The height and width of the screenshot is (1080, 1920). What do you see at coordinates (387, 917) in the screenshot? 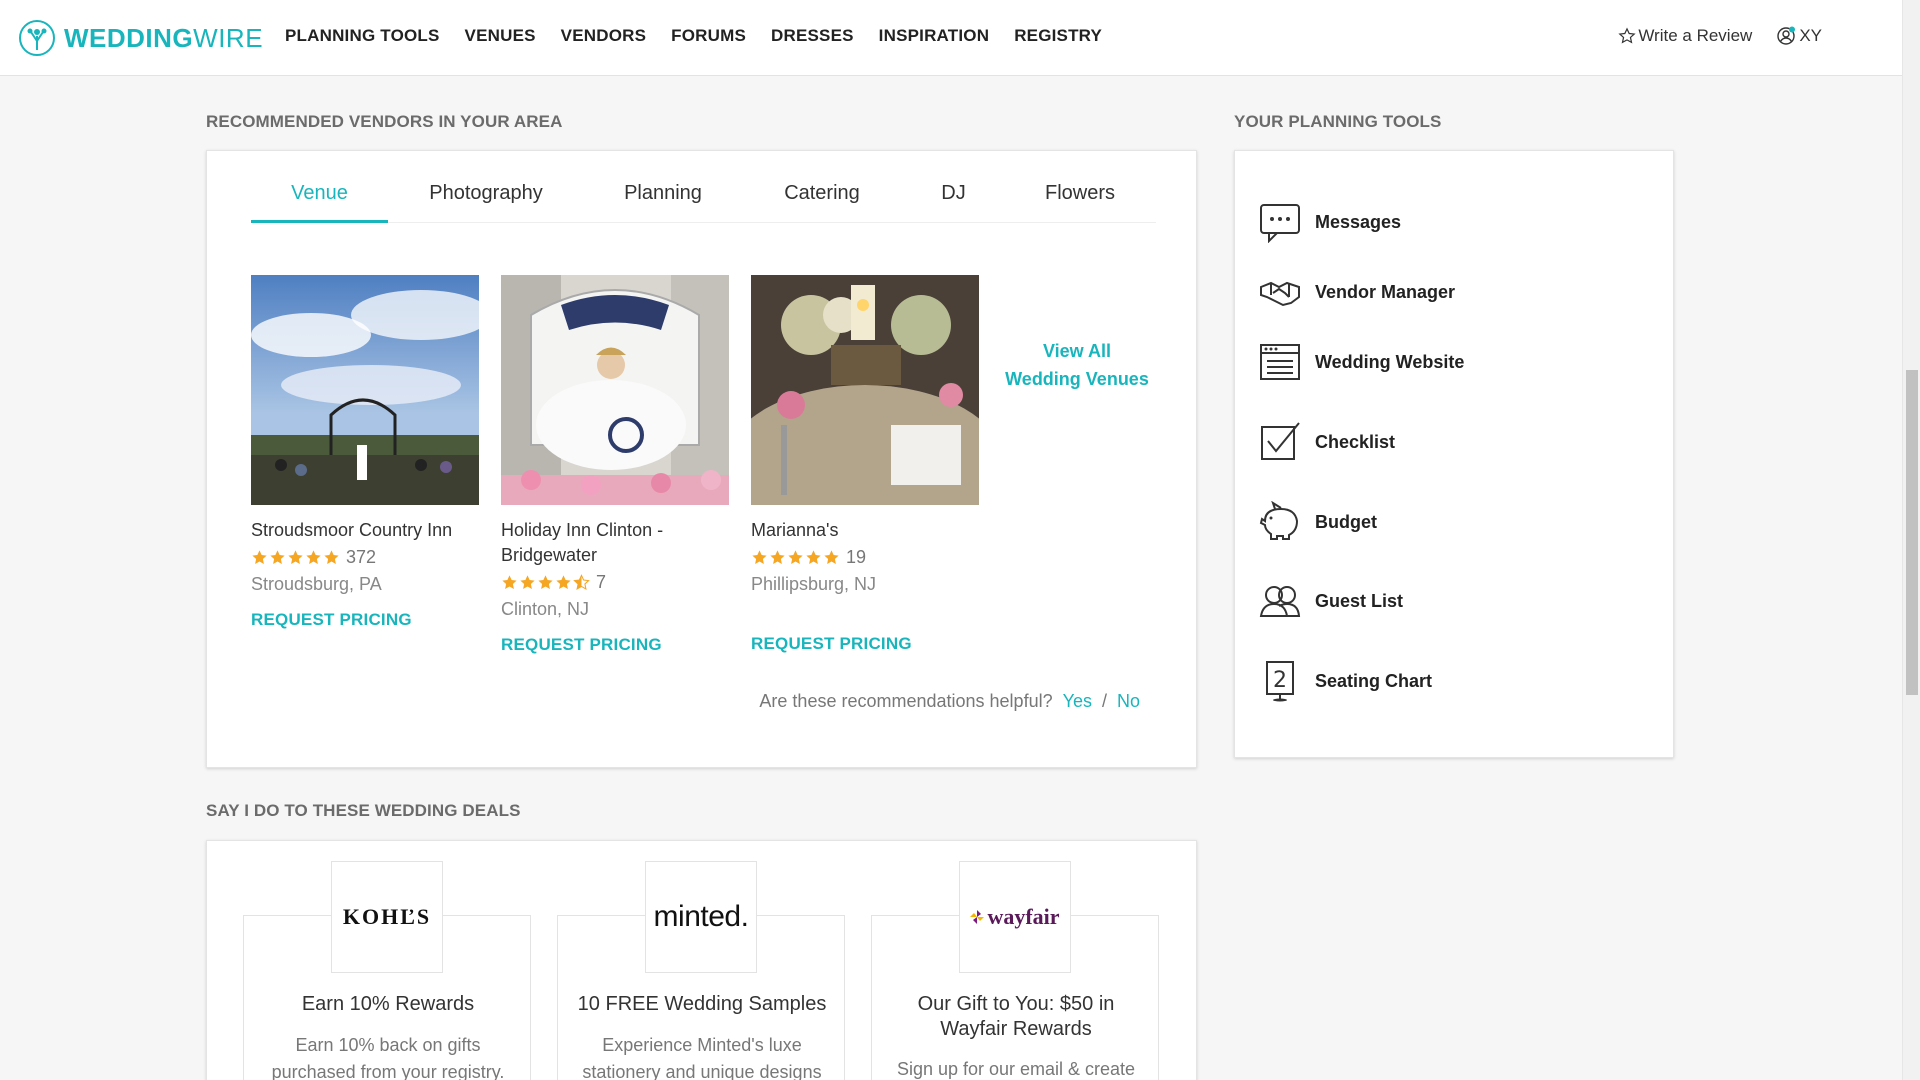
I see `kohls-logo: KOHĽS` at bounding box center [387, 917].